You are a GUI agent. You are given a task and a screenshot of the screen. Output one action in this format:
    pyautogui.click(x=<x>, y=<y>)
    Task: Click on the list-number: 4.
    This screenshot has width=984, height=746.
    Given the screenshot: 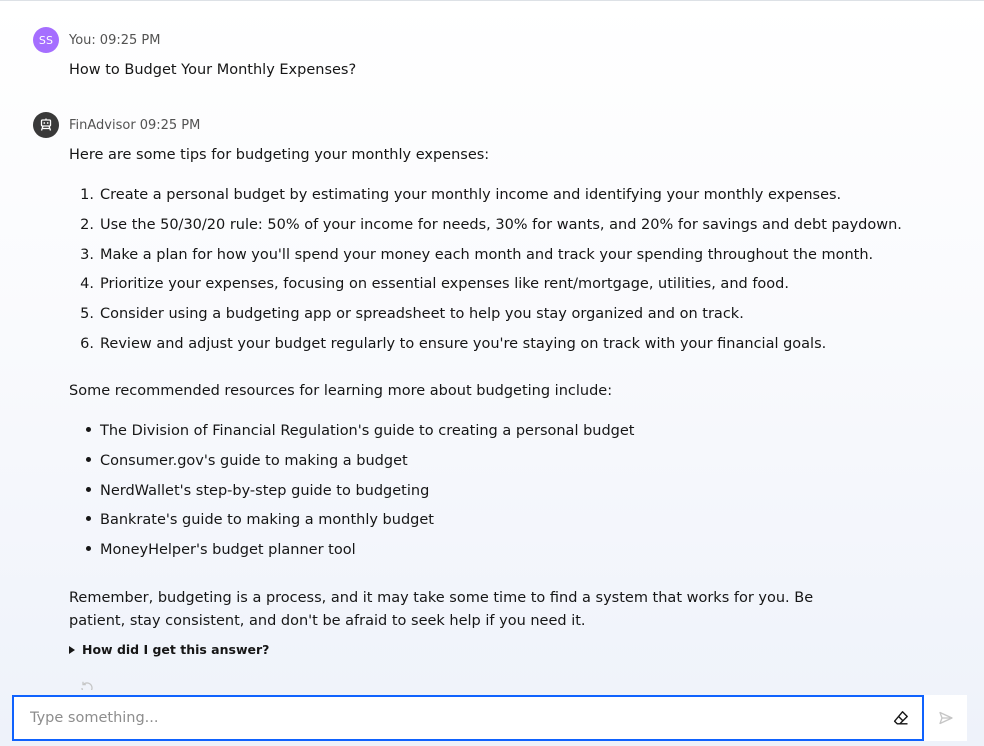 What is the action you would take?
    pyautogui.click(x=87, y=284)
    